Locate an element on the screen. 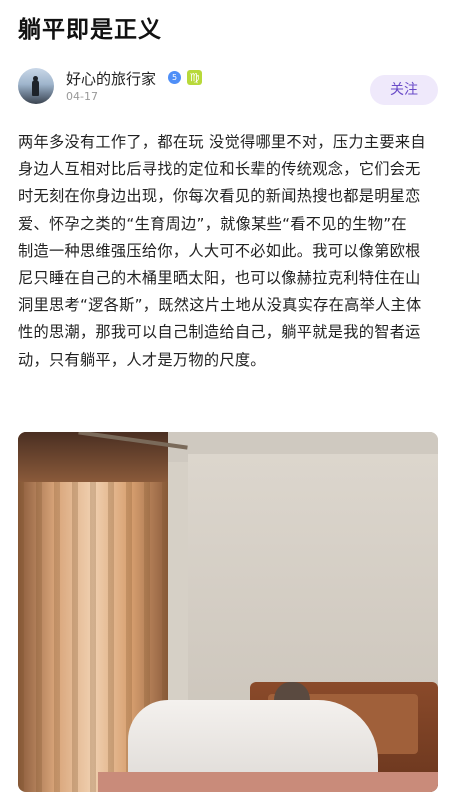 The image size is (457, 792). avatar is located at coordinates (36, 86).